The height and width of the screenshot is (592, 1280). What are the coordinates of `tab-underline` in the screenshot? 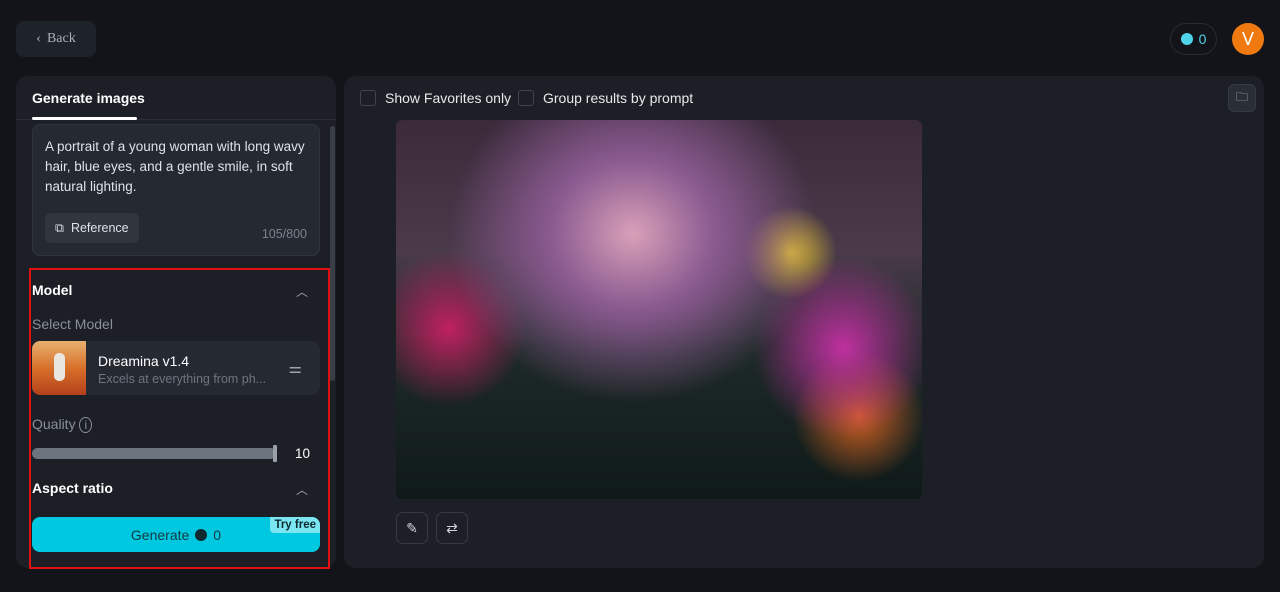 It's located at (84, 118).